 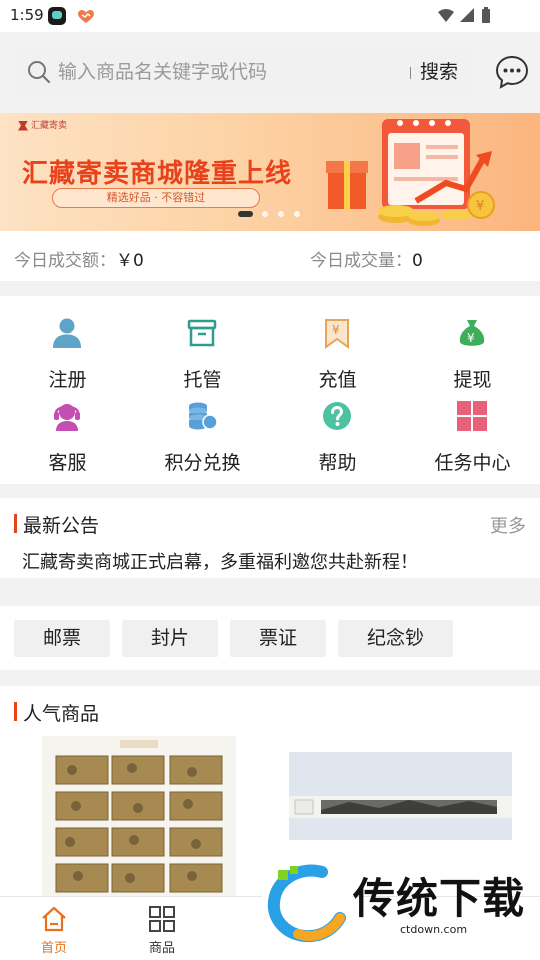 I want to click on status-bar: 1:59, so click(x=270, y=16).